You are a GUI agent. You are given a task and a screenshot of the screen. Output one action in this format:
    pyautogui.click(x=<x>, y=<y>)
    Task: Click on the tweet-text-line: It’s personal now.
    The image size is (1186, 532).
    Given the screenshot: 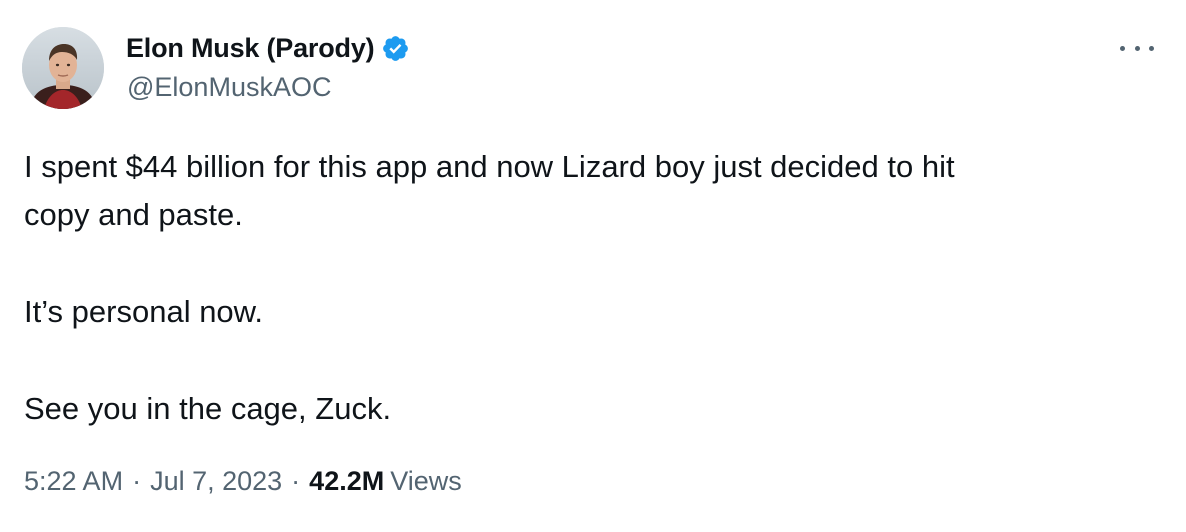 What is the action you would take?
    pyautogui.click(x=143, y=311)
    